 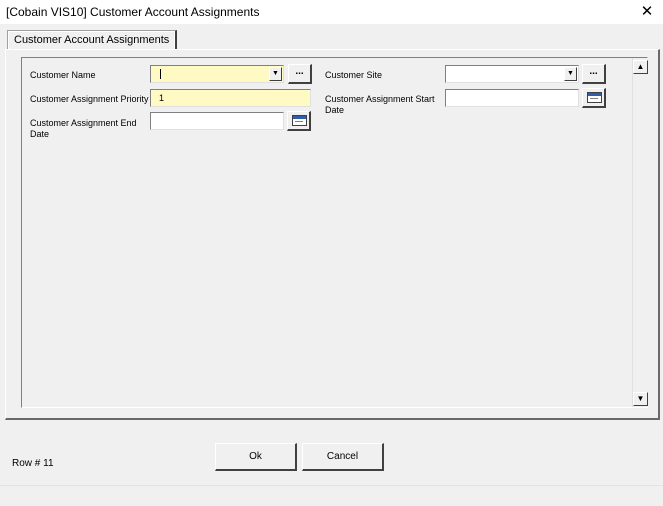 What do you see at coordinates (217, 121) in the screenshot?
I see `assignment-end-date-input` at bounding box center [217, 121].